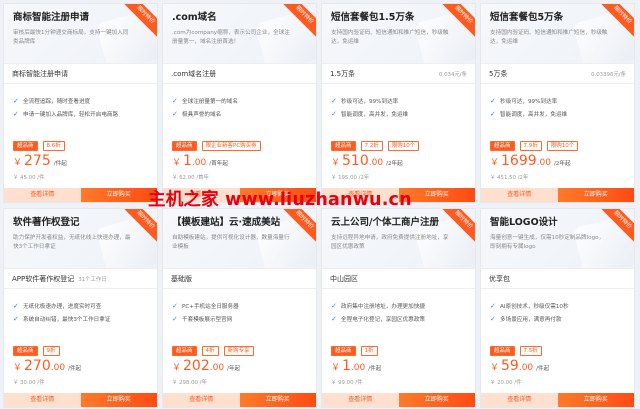 The height and width of the screenshot is (409, 640). Describe the element at coordinates (239, 278) in the screenshot. I see `spec-selector: 基础版` at that location.